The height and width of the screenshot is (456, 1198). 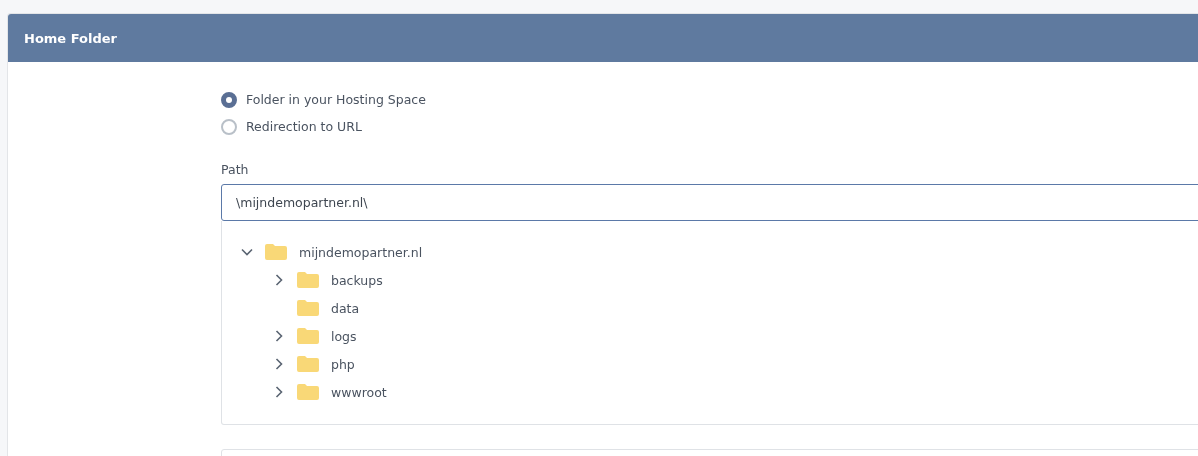 I want to click on folder-name: logs, so click(x=344, y=336).